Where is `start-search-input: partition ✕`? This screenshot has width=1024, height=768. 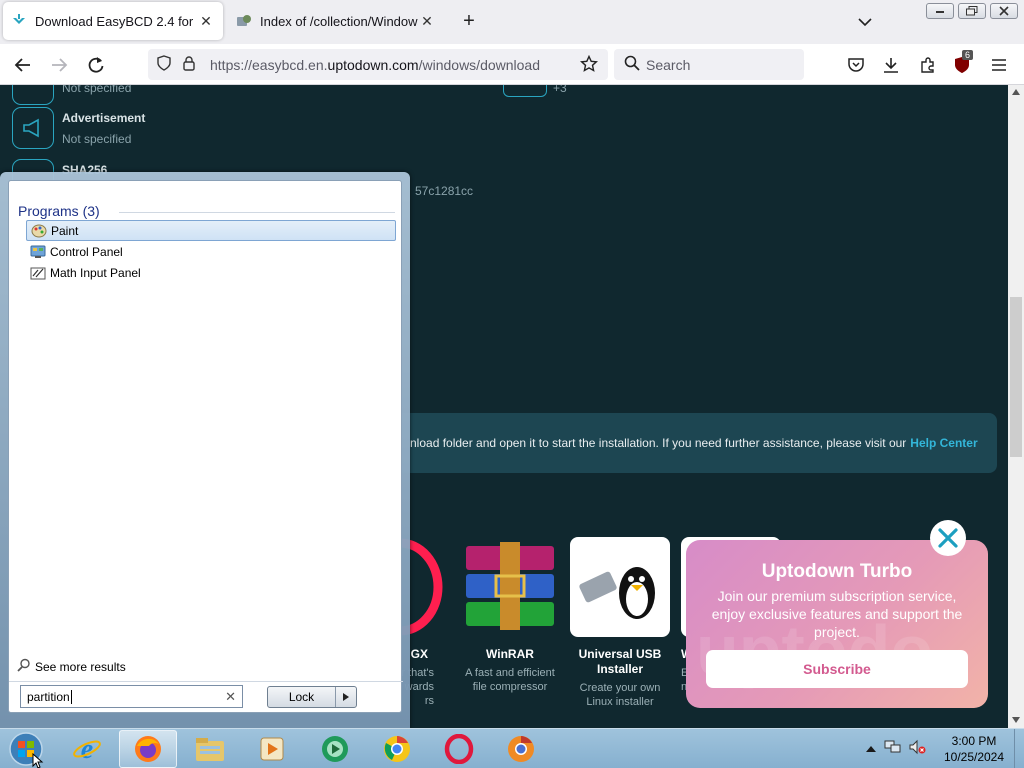
start-search-input: partition ✕ is located at coordinates (131, 696).